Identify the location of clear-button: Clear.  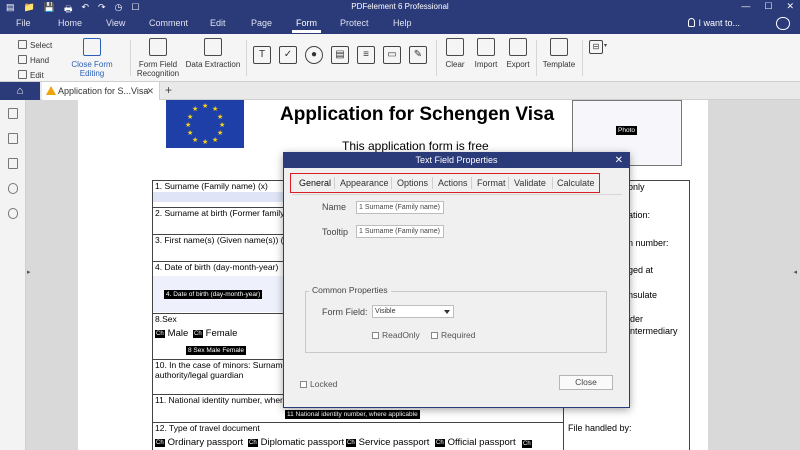
(455, 53).